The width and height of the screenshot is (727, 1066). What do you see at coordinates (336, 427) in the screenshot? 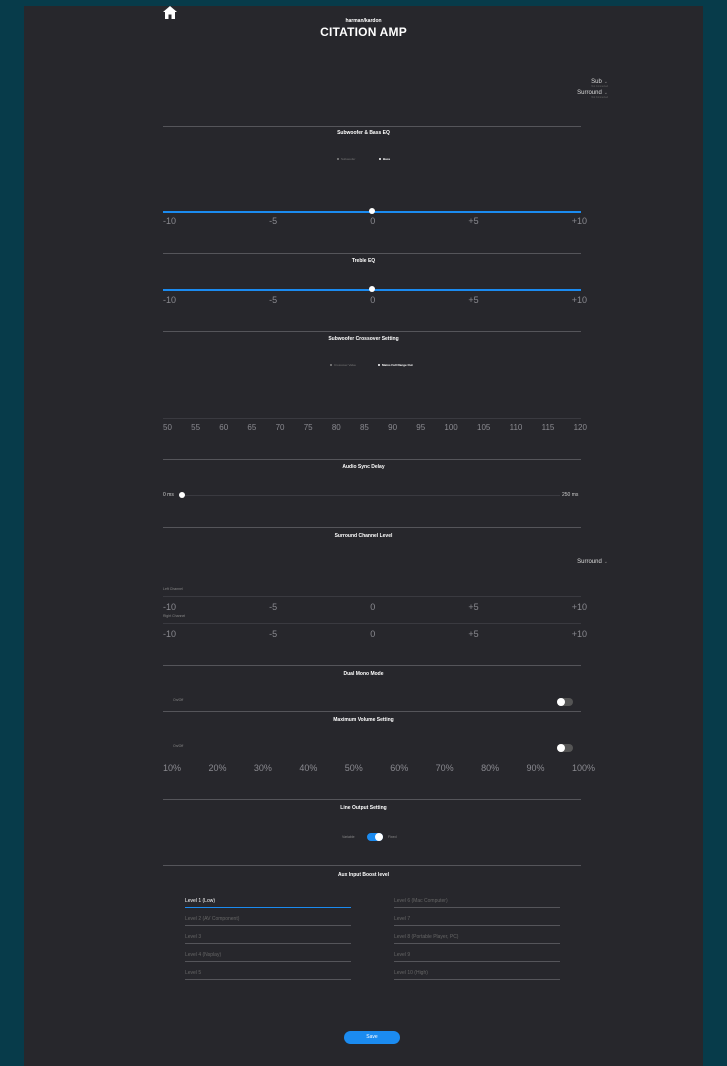
I see `tick-label: 80` at bounding box center [336, 427].